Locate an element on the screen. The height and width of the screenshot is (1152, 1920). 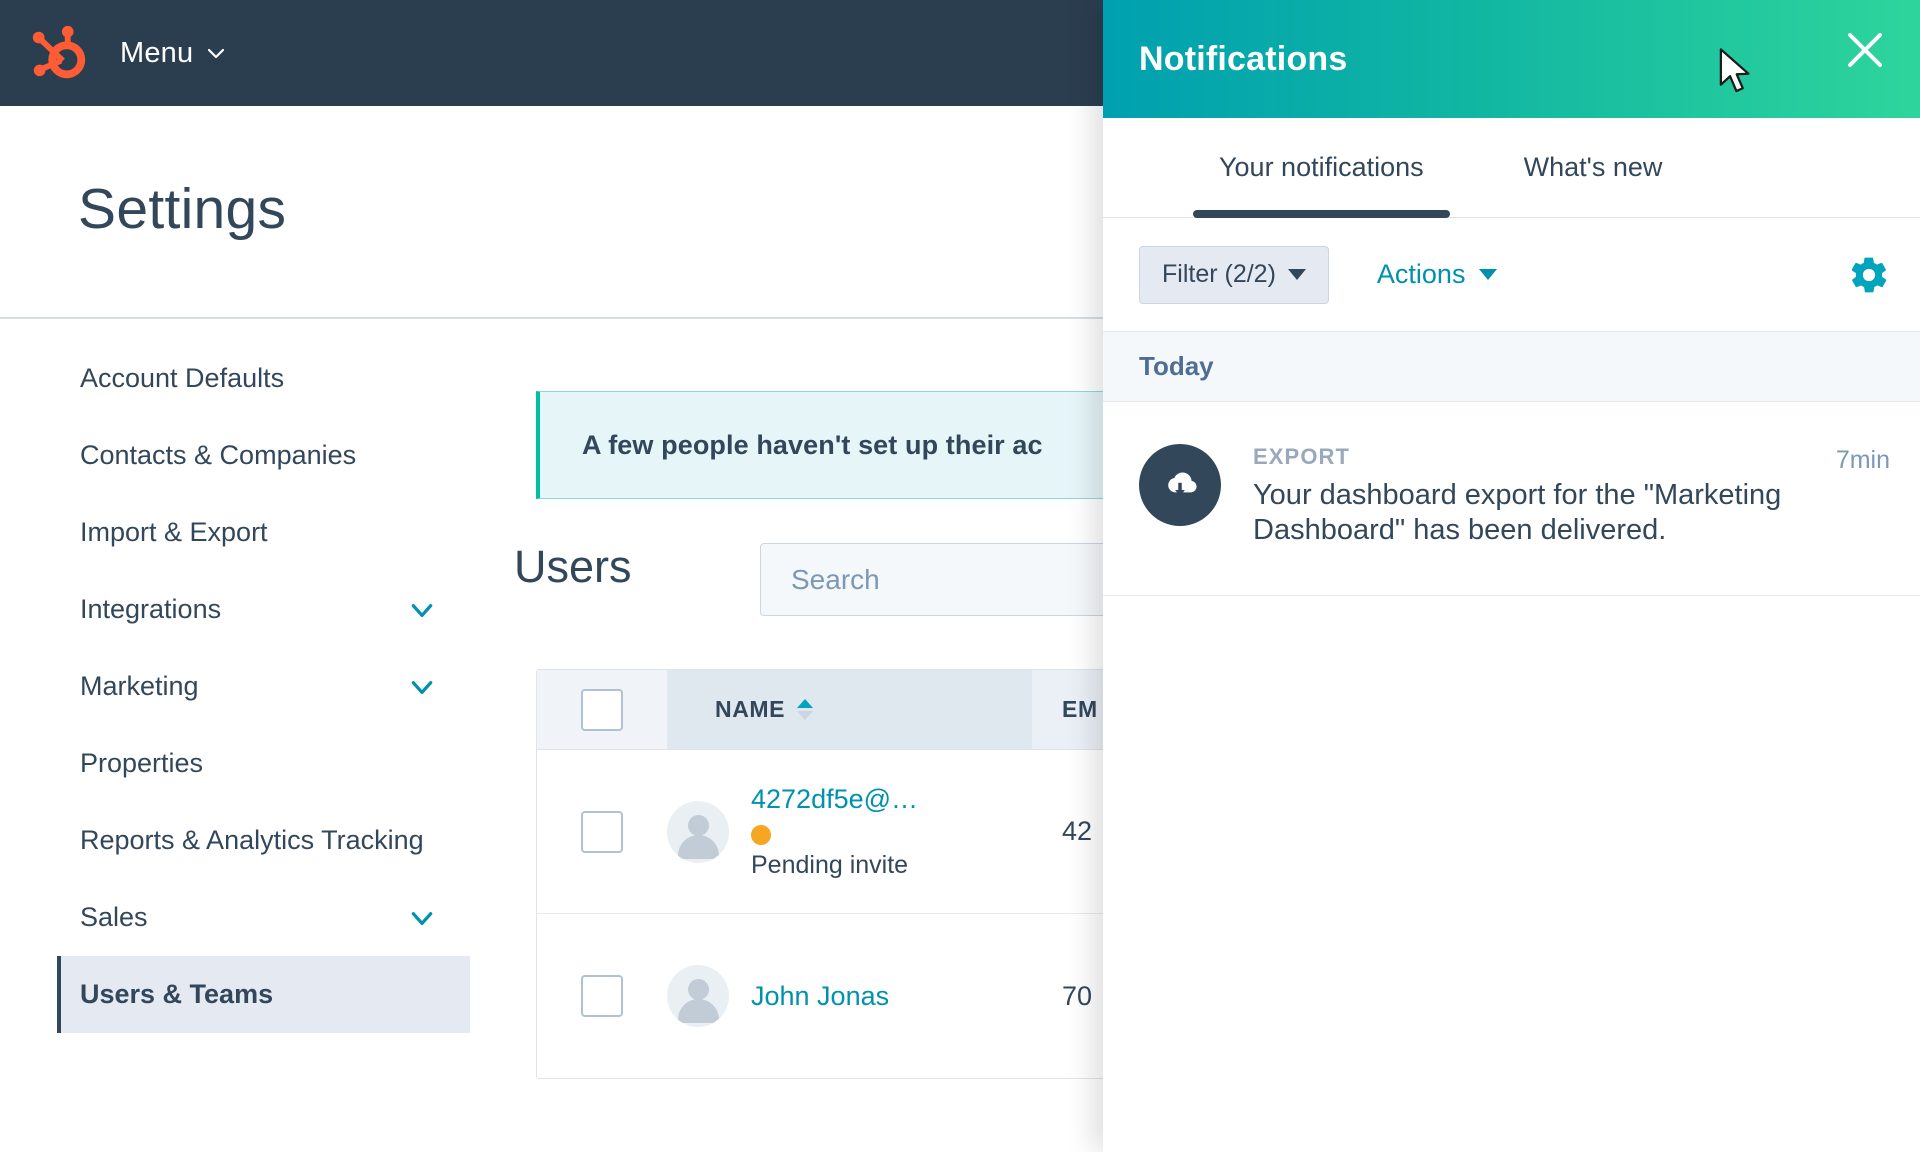
notification-group-label: Today is located at coordinates (1176, 366).